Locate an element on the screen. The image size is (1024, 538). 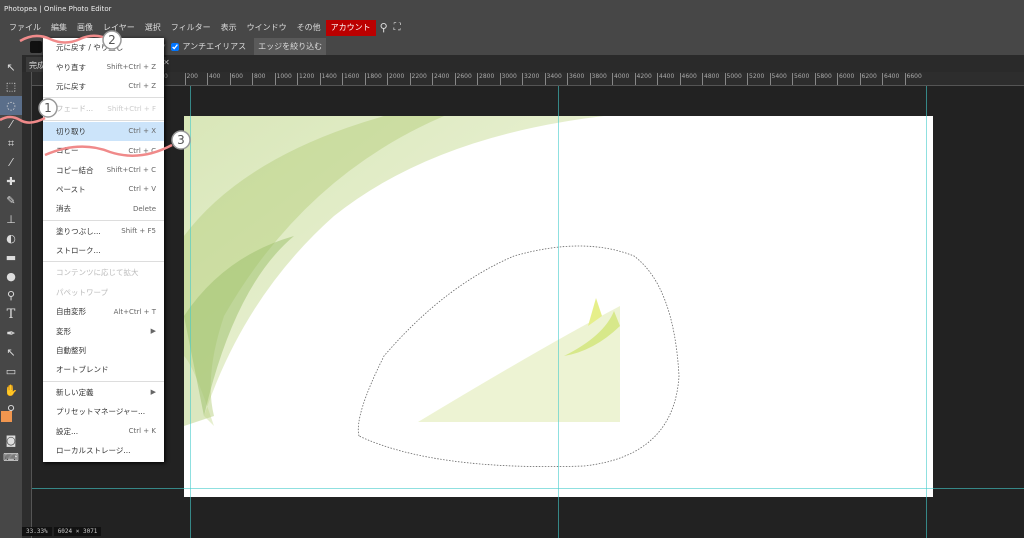
blur-tool-icon: ● is located at coordinates (11, 276).